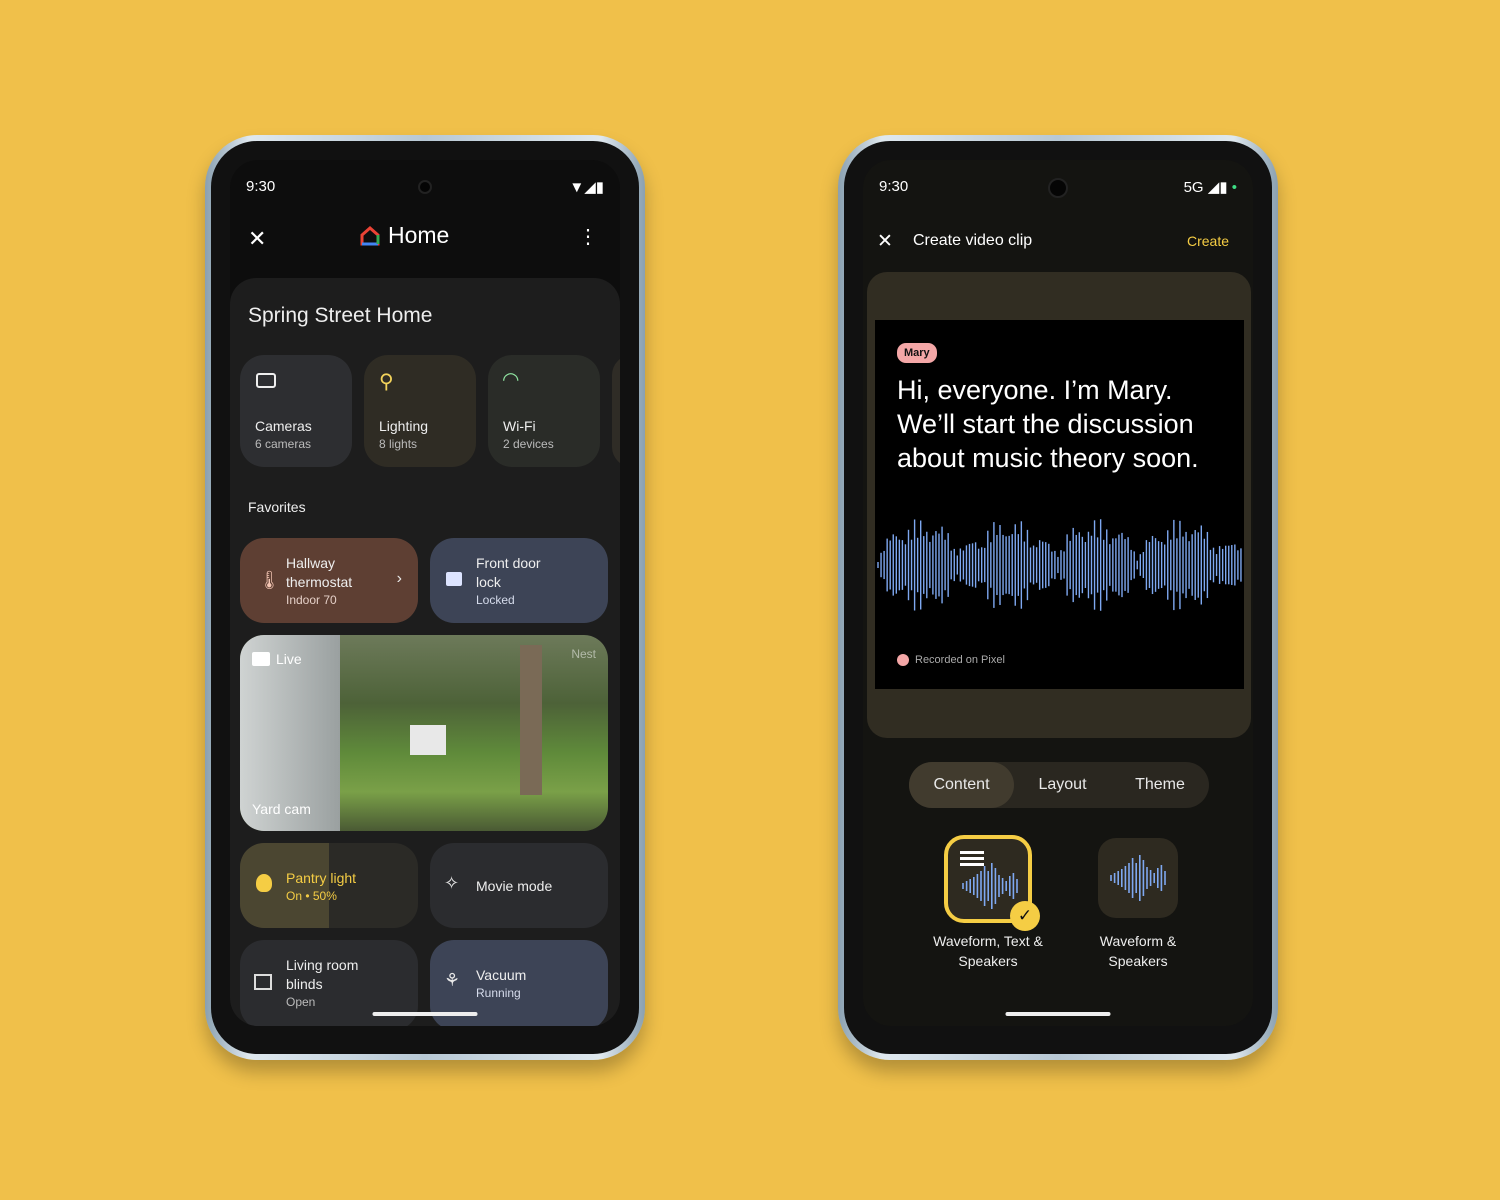 The width and height of the screenshot is (1500, 1200). Describe the element at coordinates (277, 507) in the screenshot. I see `favorites-label: Favorites` at that location.